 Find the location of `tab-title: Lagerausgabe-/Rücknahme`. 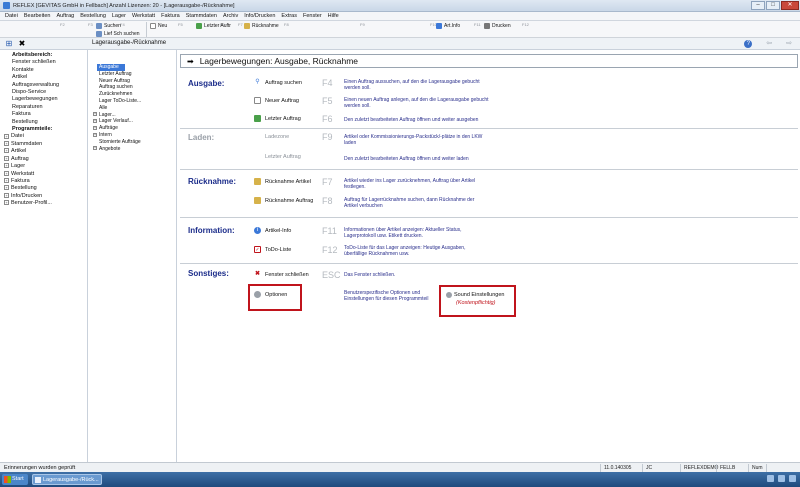

tab-title: Lagerausgabe-/Rücknahme is located at coordinates (129, 43).